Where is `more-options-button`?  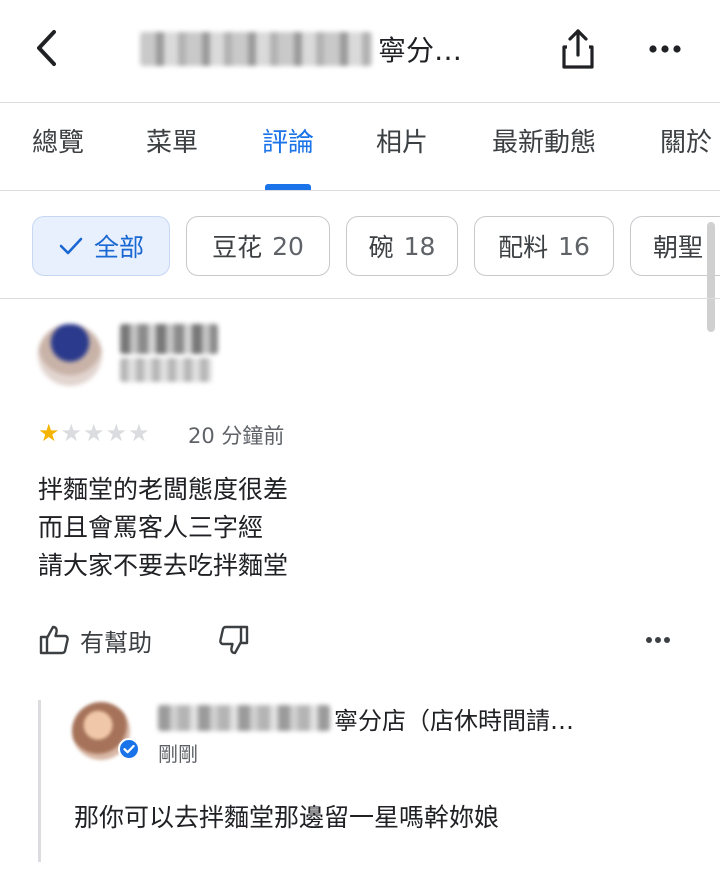 more-options-button is located at coordinates (665, 49).